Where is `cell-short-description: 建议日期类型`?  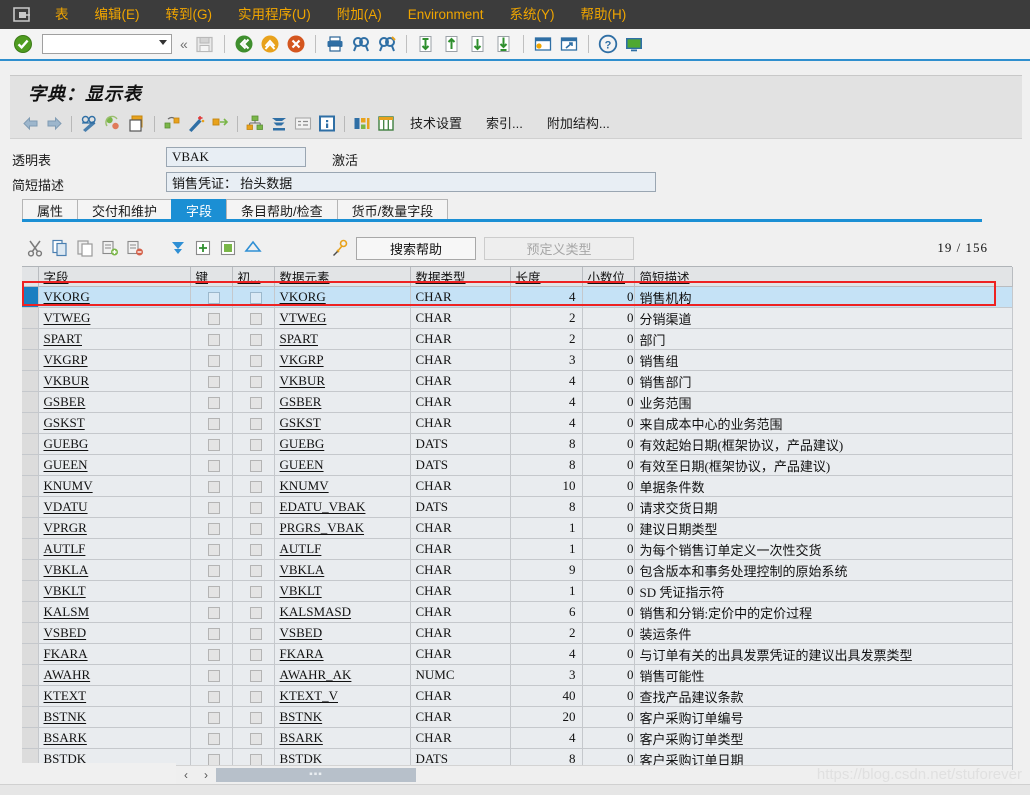 cell-short-description: 建议日期类型 is located at coordinates (823, 528).